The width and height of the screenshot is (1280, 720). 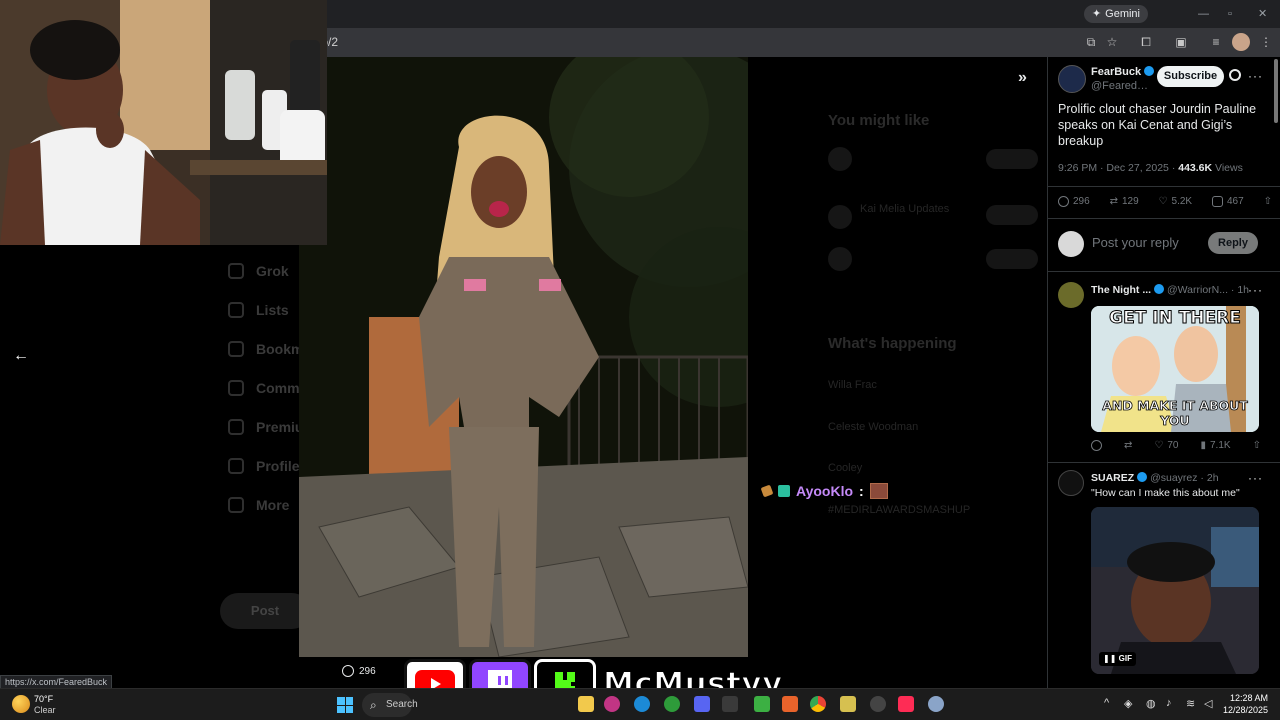 What do you see at coordinates (818, 704) in the screenshot?
I see `chrome-icon` at bounding box center [818, 704].